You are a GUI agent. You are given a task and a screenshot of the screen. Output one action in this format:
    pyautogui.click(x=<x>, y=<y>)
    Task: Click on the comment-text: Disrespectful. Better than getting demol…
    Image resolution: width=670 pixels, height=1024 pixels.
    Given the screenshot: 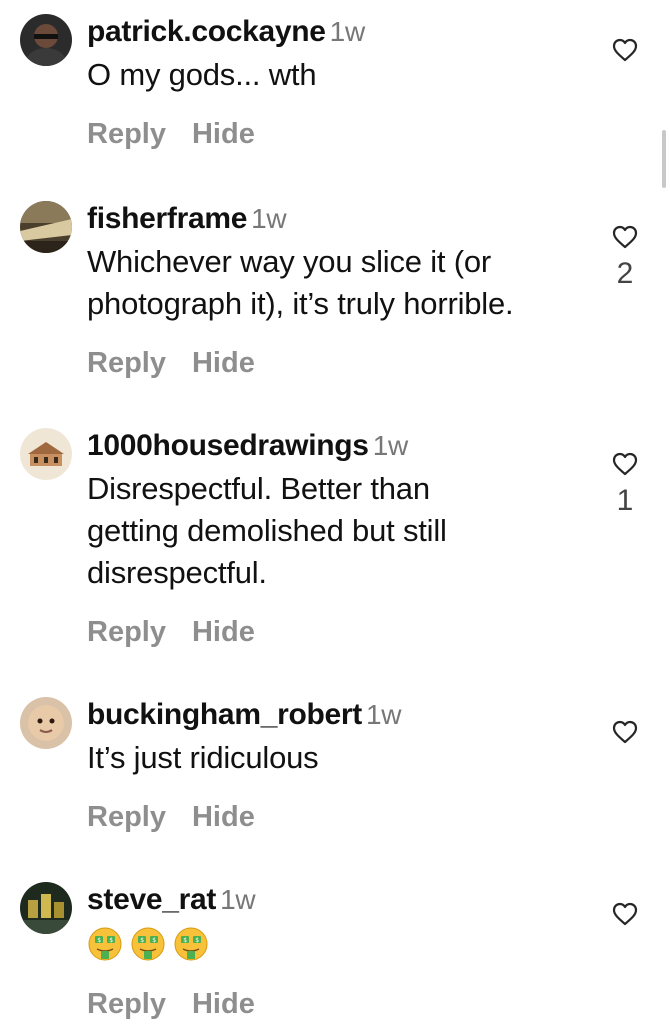 What is the action you would take?
    pyautogui.click(x=267, y=530)
    